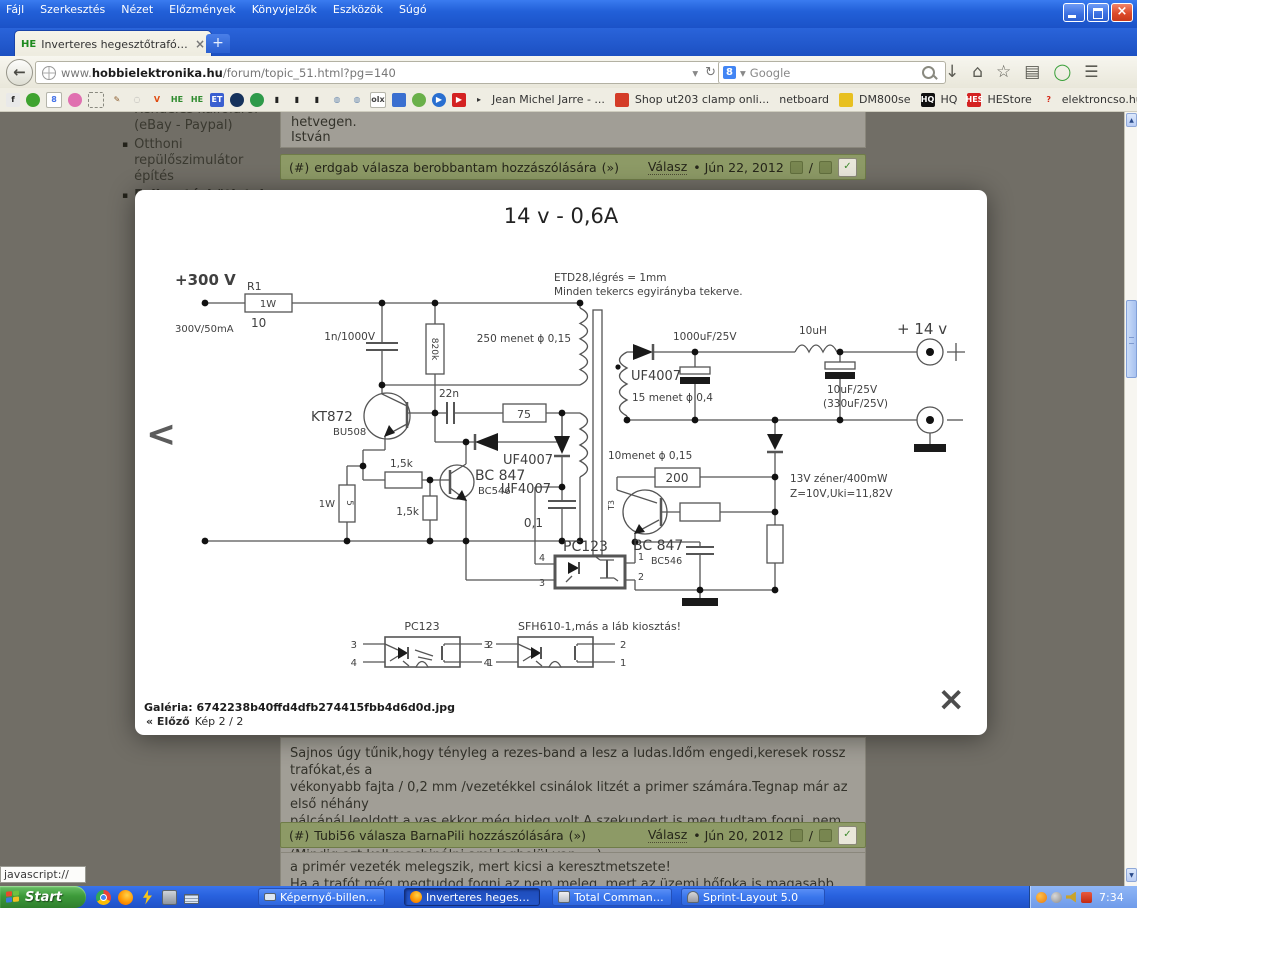 Image resolution: width=1280 pixels, height=960 pixels. What do you see at coordinates (117, 100) in the screenshot?
I see `bookmark-favicon-icon: ✎` at bounding box center [117, 100].